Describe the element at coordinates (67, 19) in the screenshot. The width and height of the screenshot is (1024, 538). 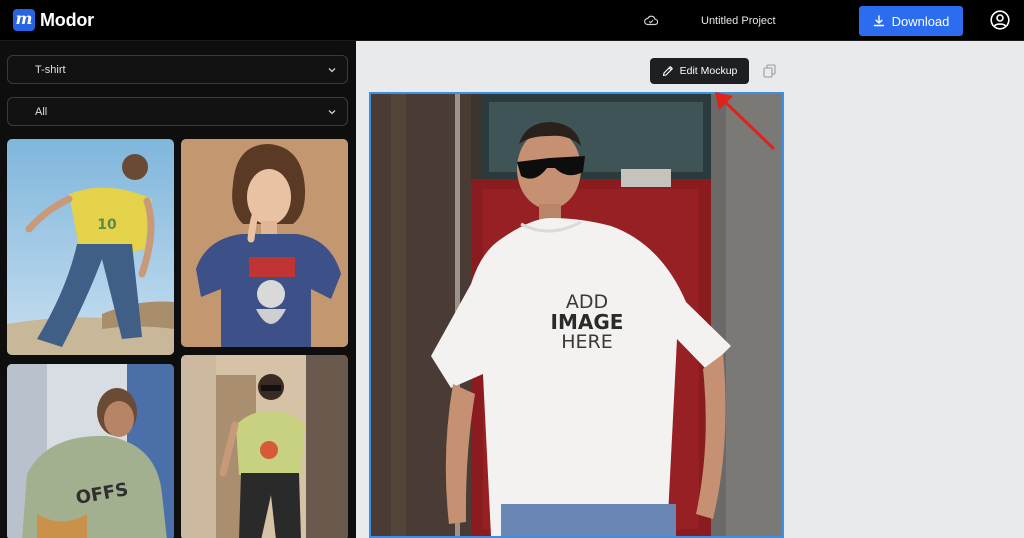
I see `app-name: Modor` at that location.